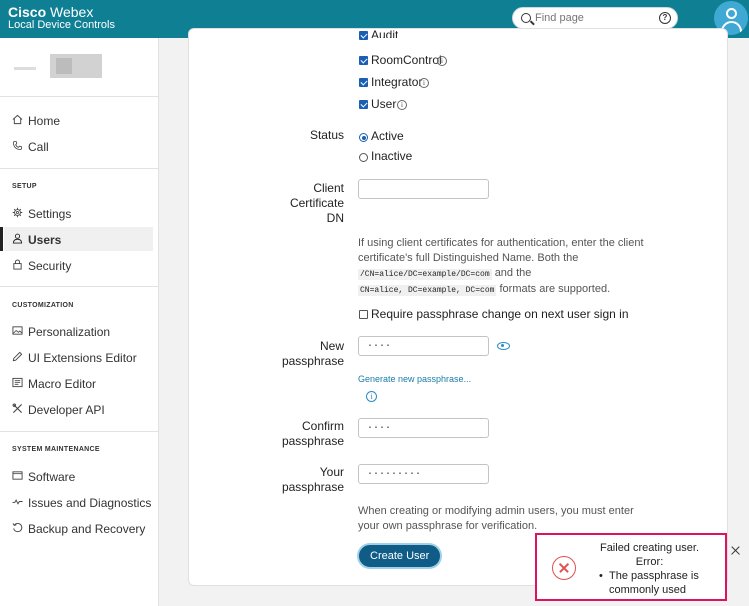 This screenshot has width=749, height=606. What do you see at coordinates (78, 146) in the screenshot?
I see `sidebar-item-call: Call` at bounding box center [78, 146].